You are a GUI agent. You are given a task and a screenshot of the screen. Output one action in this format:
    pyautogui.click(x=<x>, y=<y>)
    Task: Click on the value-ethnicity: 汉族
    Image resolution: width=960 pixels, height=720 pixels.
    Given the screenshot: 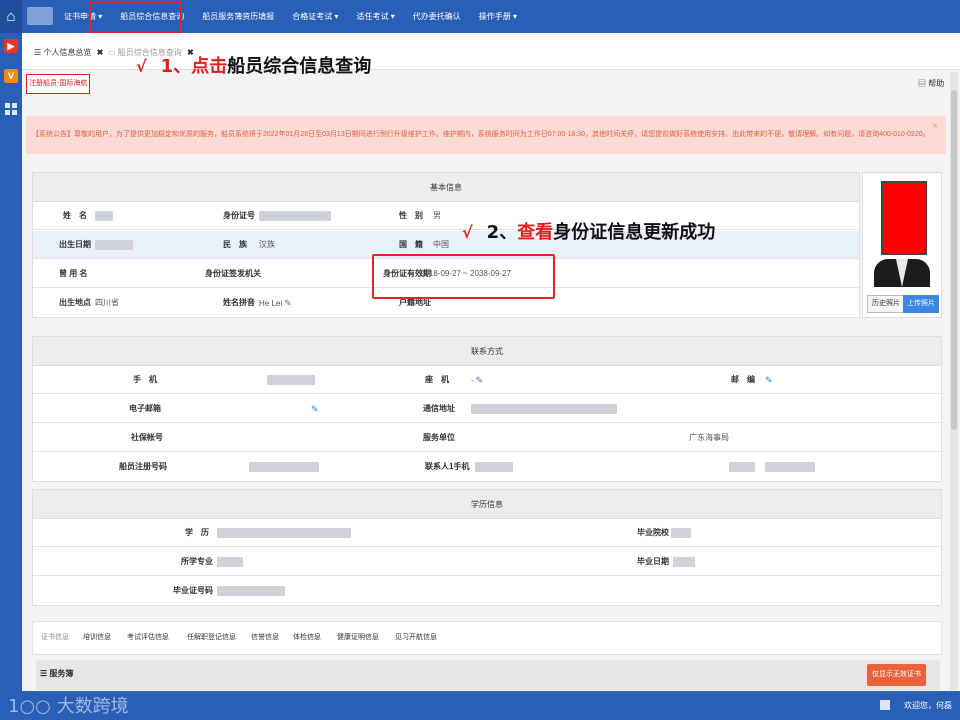 What is the action you would take?
    pyautogui.click(x=267, y=244)
    